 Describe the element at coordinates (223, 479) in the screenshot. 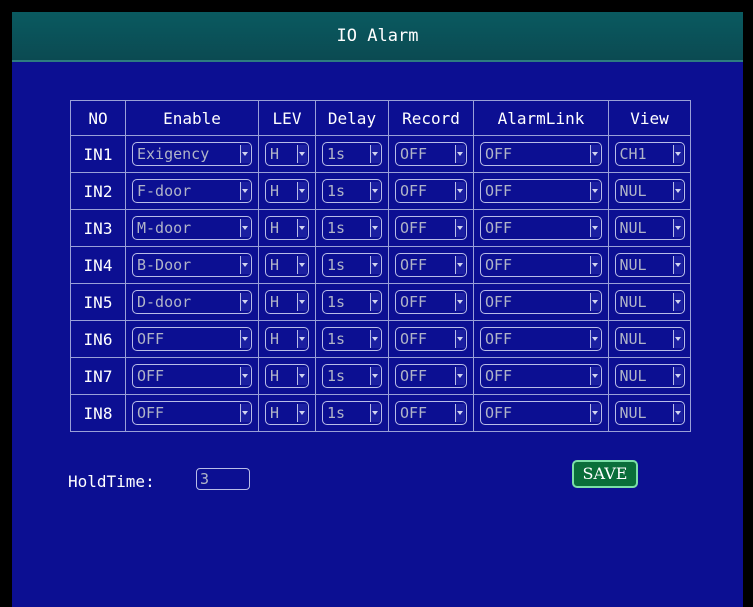

I see `holdtime-input: 3` at that location.